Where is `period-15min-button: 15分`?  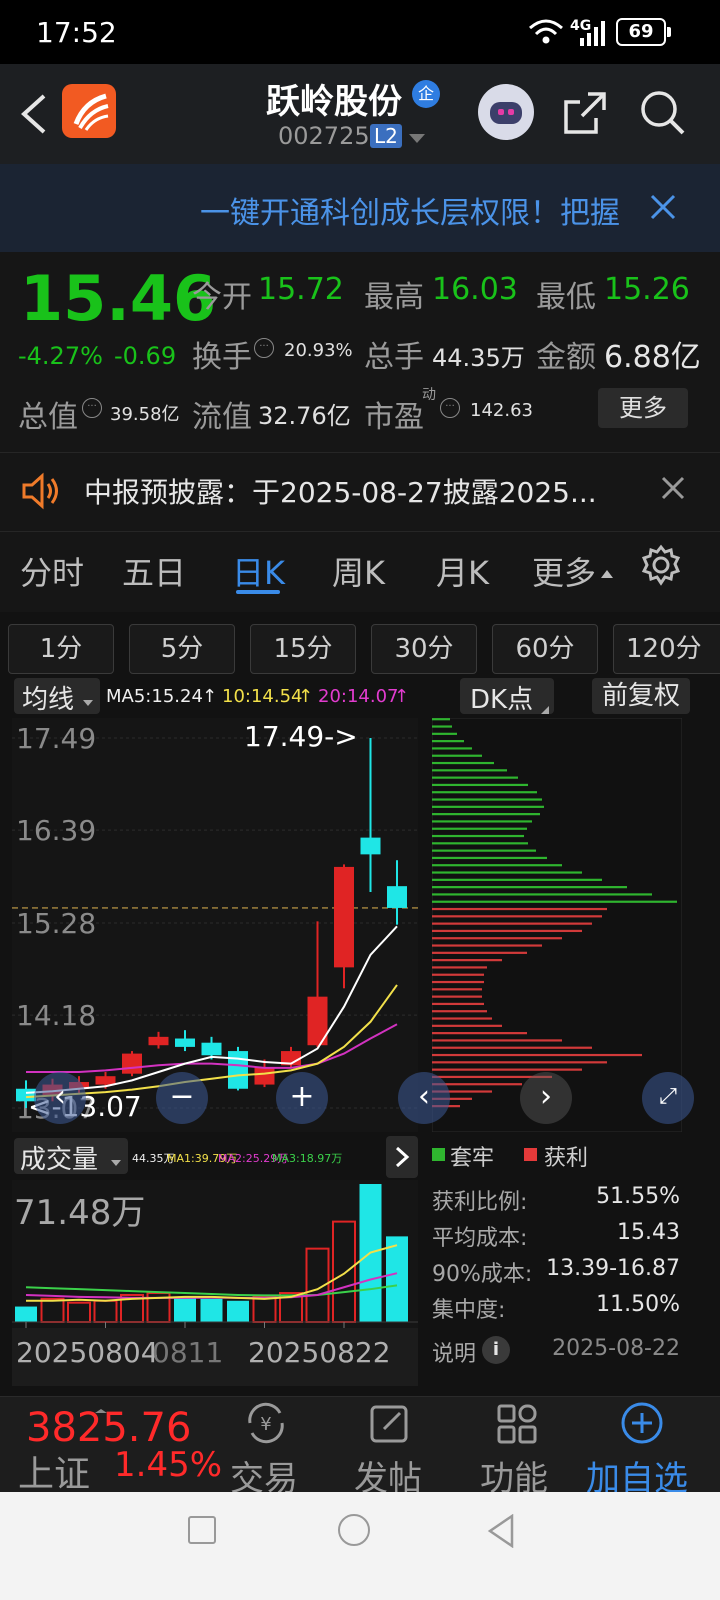
period-15min-button: 15分 is located at coordinates (303, 649).